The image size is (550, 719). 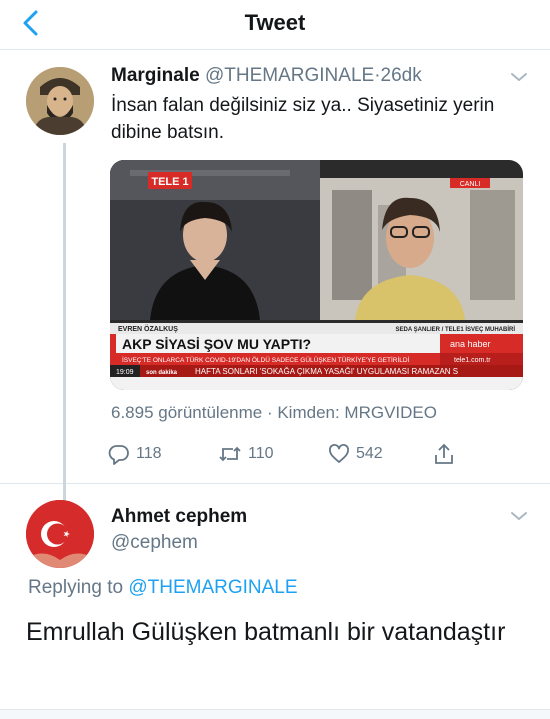 What do you see at coordinates (162, 373) in the screenshot?
I see `ticker-label: son dakika` at bounding box center [162, 373].